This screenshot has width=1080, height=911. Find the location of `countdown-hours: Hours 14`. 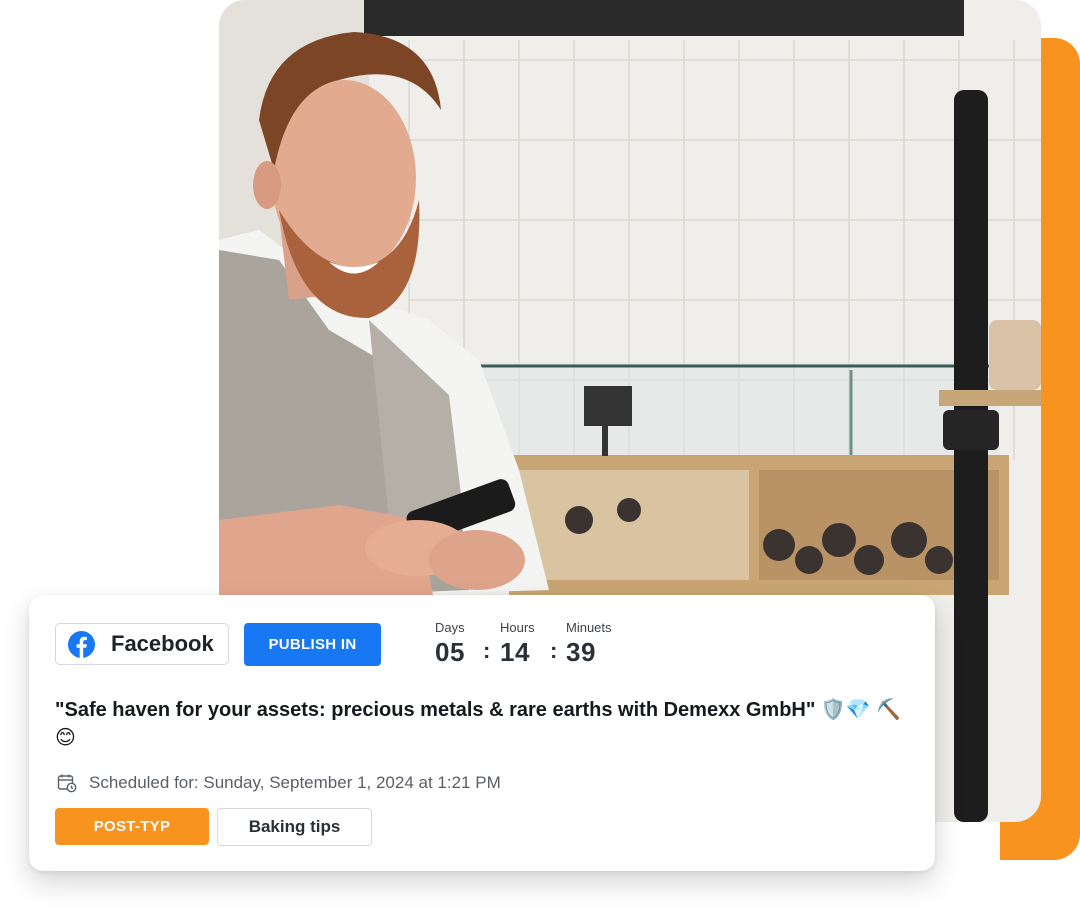

countdown-hours: Hours 14 is located at coordinates (517, 644).